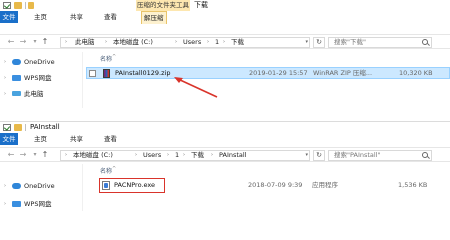 This screenshot has height=240, width=450. I want to click on search-placeholder: 搜索"下载", so click(350, 42).